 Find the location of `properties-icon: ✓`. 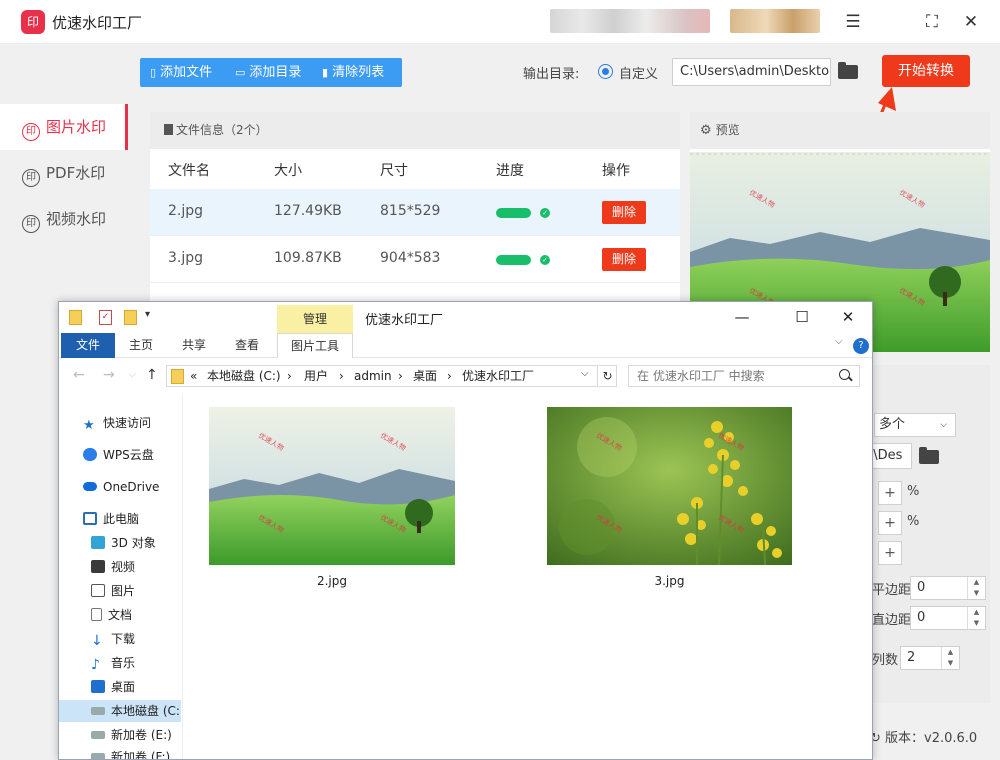

properties-icon: ✓ is located at coordinates (105, 317).